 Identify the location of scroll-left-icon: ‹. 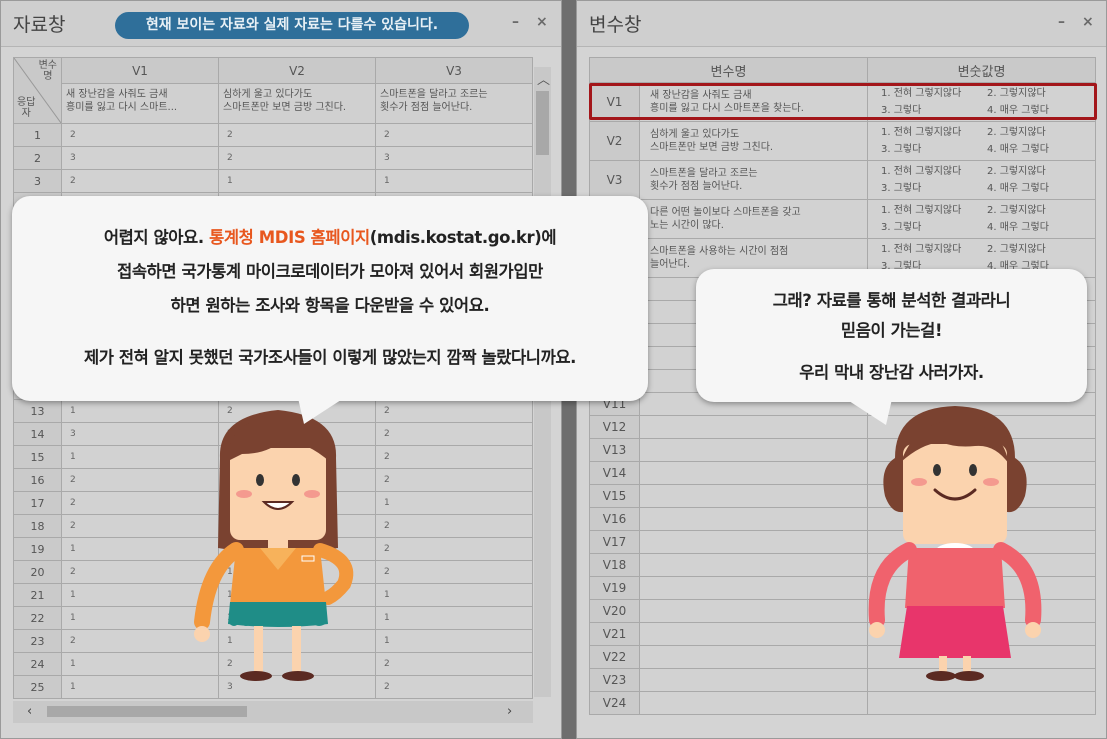
(29, 711).